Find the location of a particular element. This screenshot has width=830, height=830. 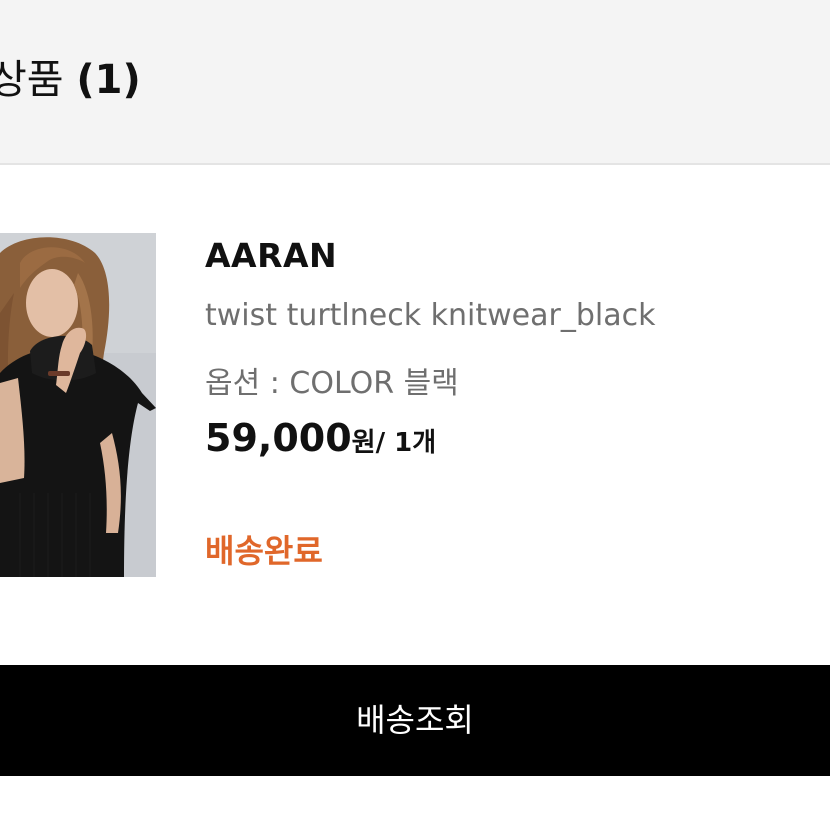

product-photo is located at coordinates (78, 405).